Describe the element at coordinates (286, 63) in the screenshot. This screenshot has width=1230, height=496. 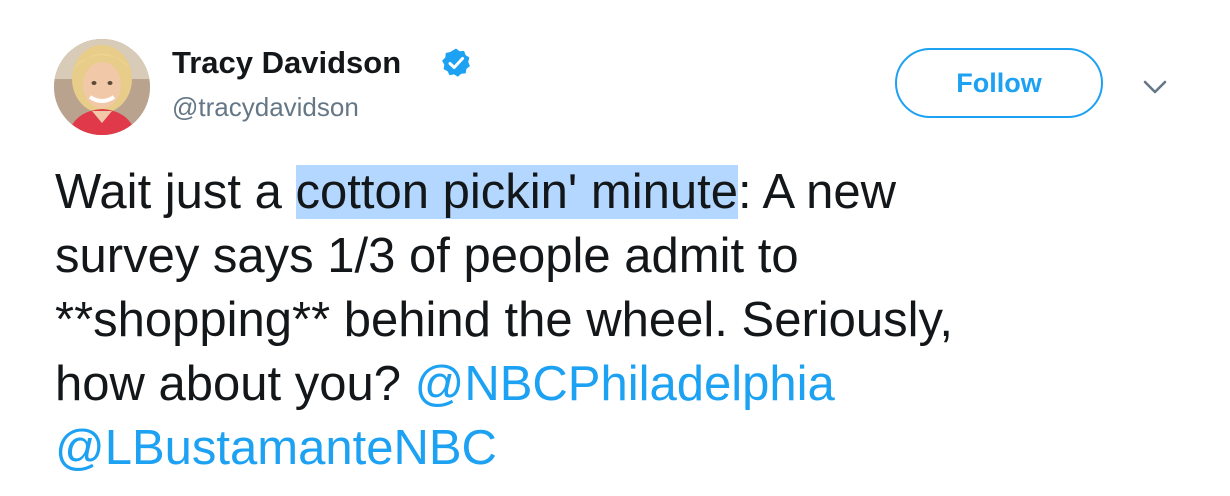
I see `display-name: Tracy Davidson` at that location.